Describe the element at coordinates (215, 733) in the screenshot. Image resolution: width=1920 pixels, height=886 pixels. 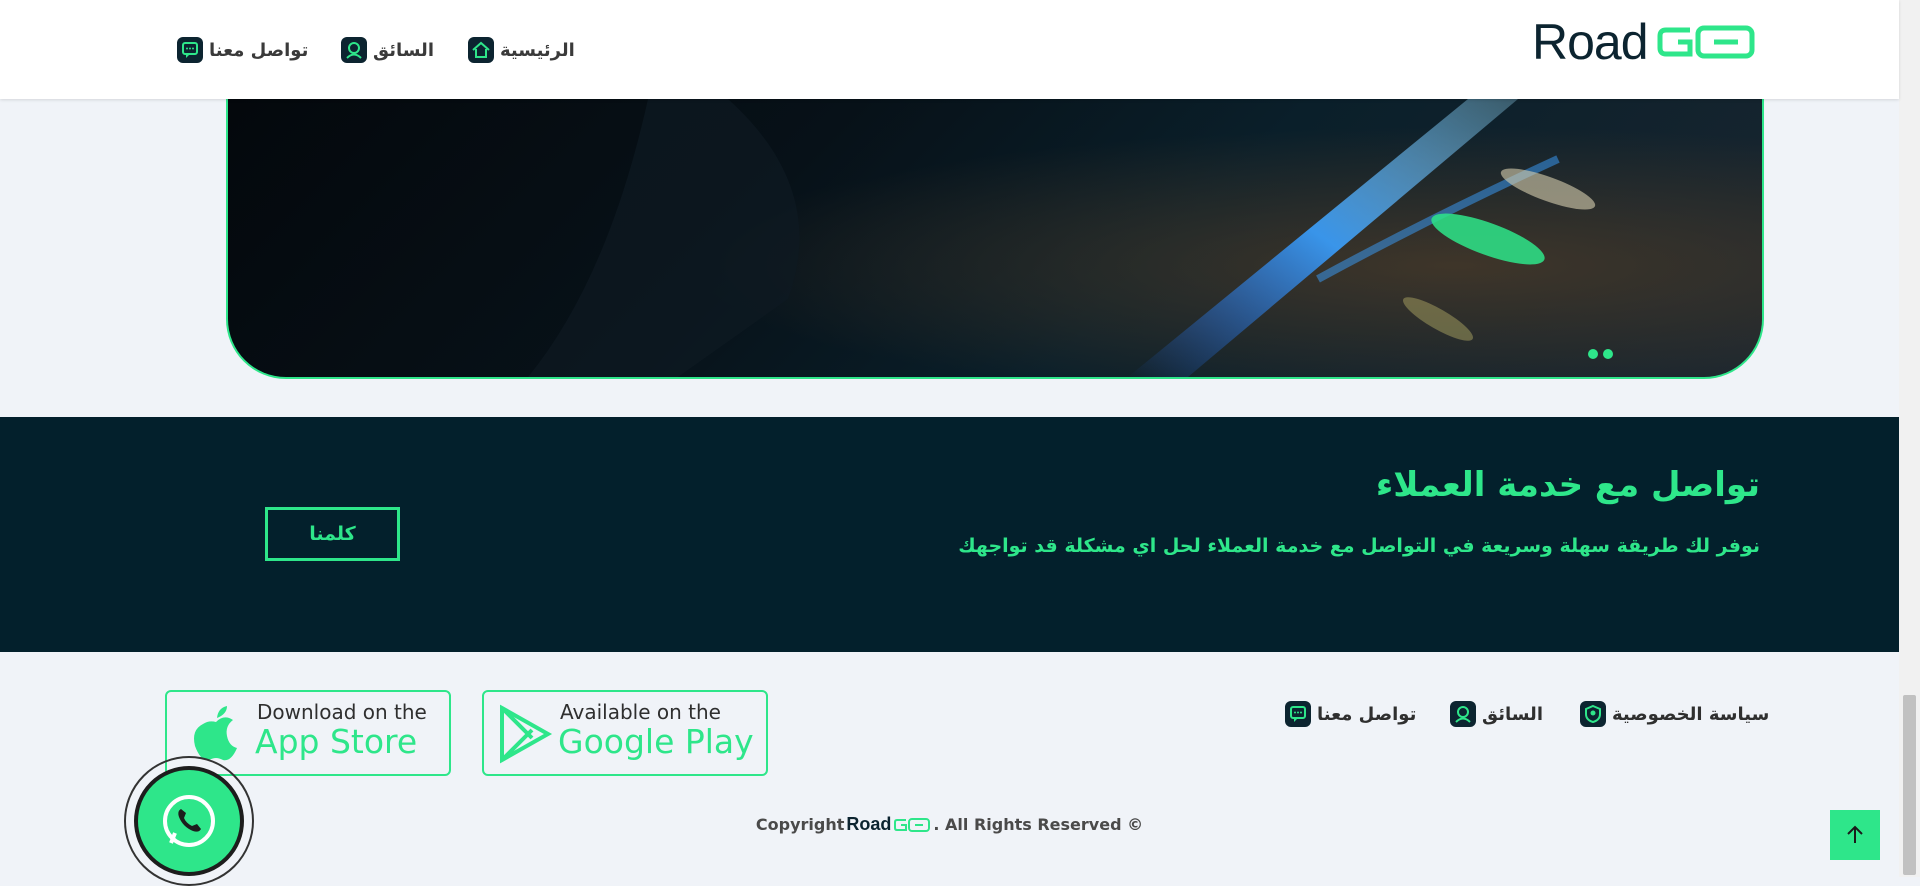
I see `apple-icon` at that location.